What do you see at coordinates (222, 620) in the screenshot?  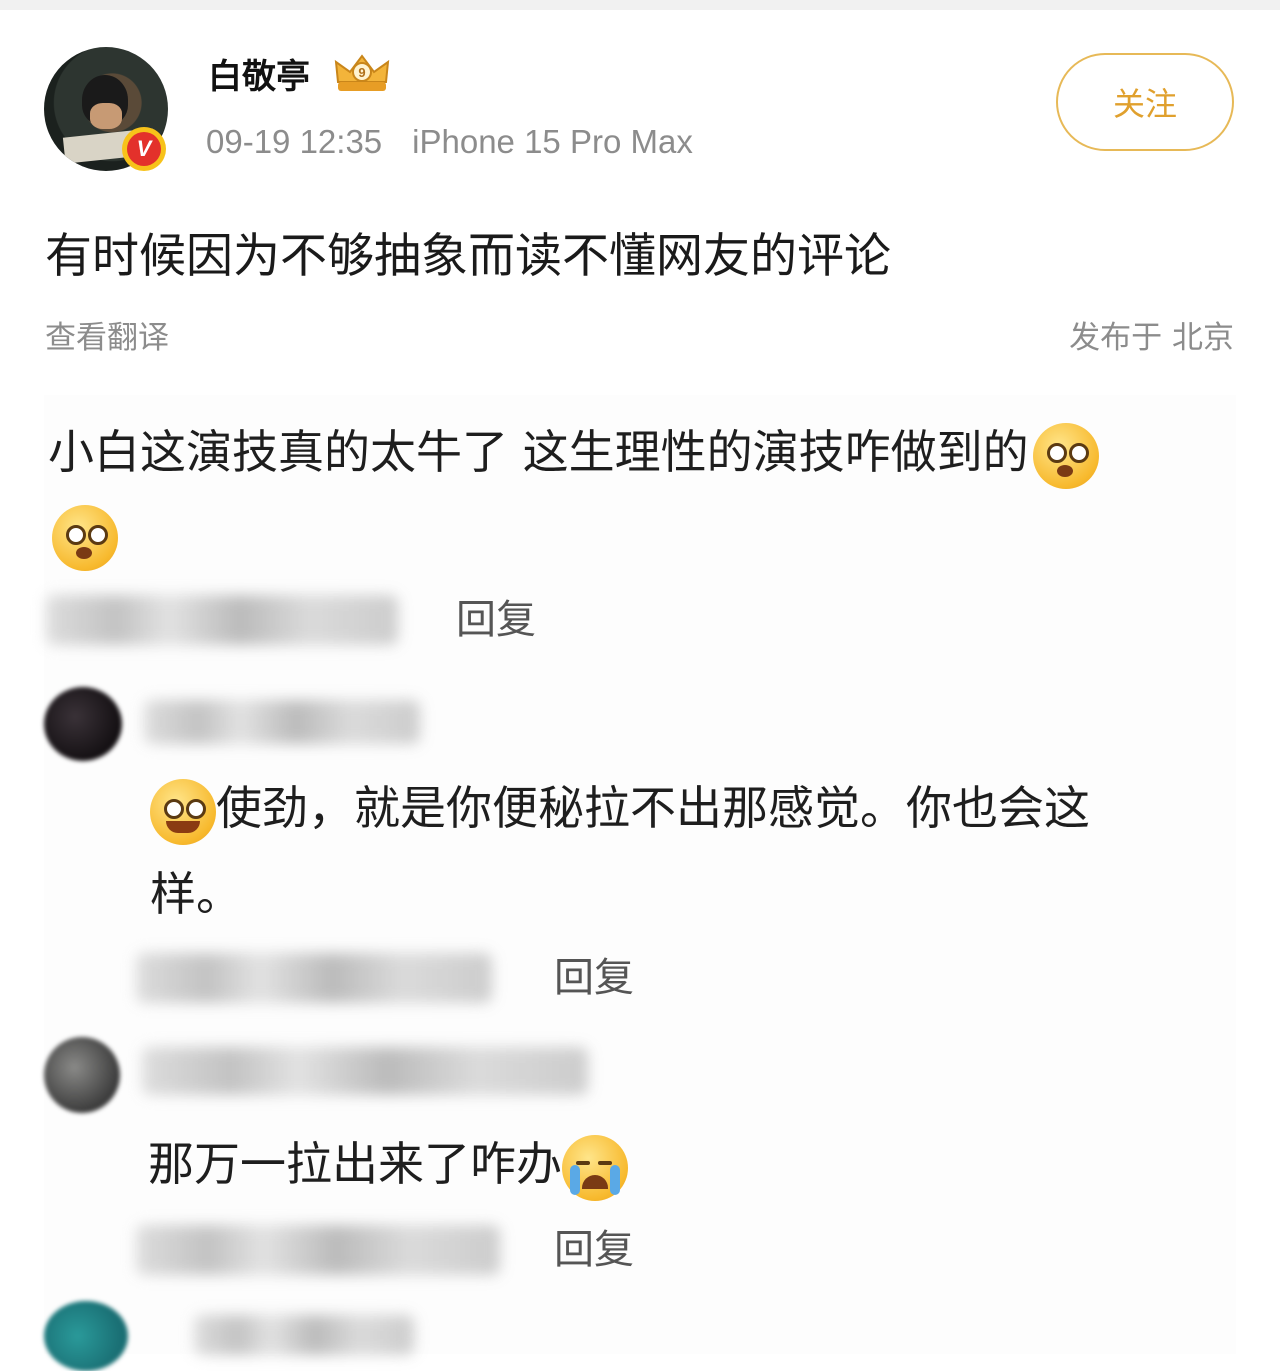 I see `blurred-comment-meta` at bounding box center [222, 620].